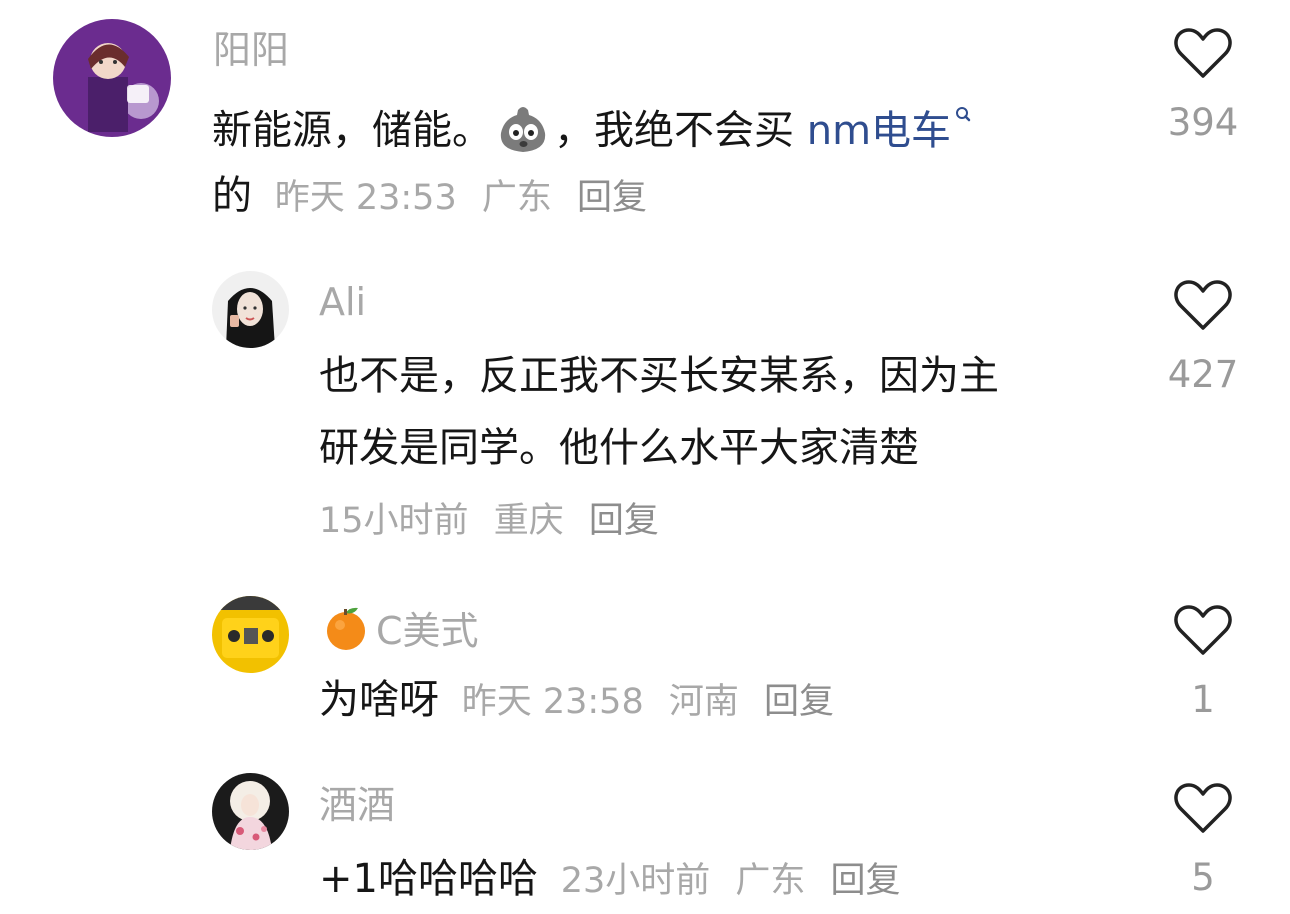  What do you see at coordinates (648, 702) in the screenshot?
I see `comment-meta: 昨天 23:58 河南 回复` at bounding box center [648, 702].